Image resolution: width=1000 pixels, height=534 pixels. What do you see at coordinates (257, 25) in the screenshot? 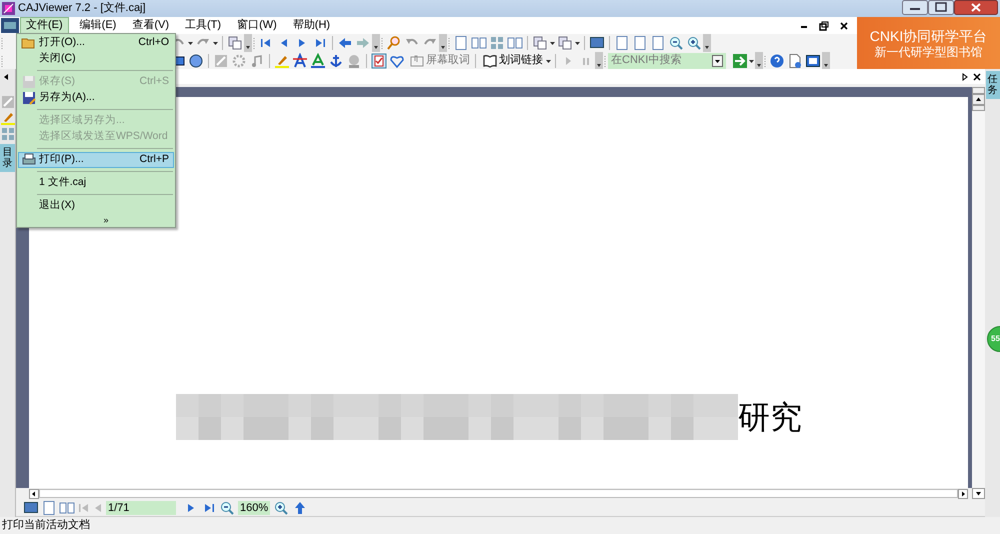
I see `menu-item: 窗口(W)` at bounding box center [257, 25].